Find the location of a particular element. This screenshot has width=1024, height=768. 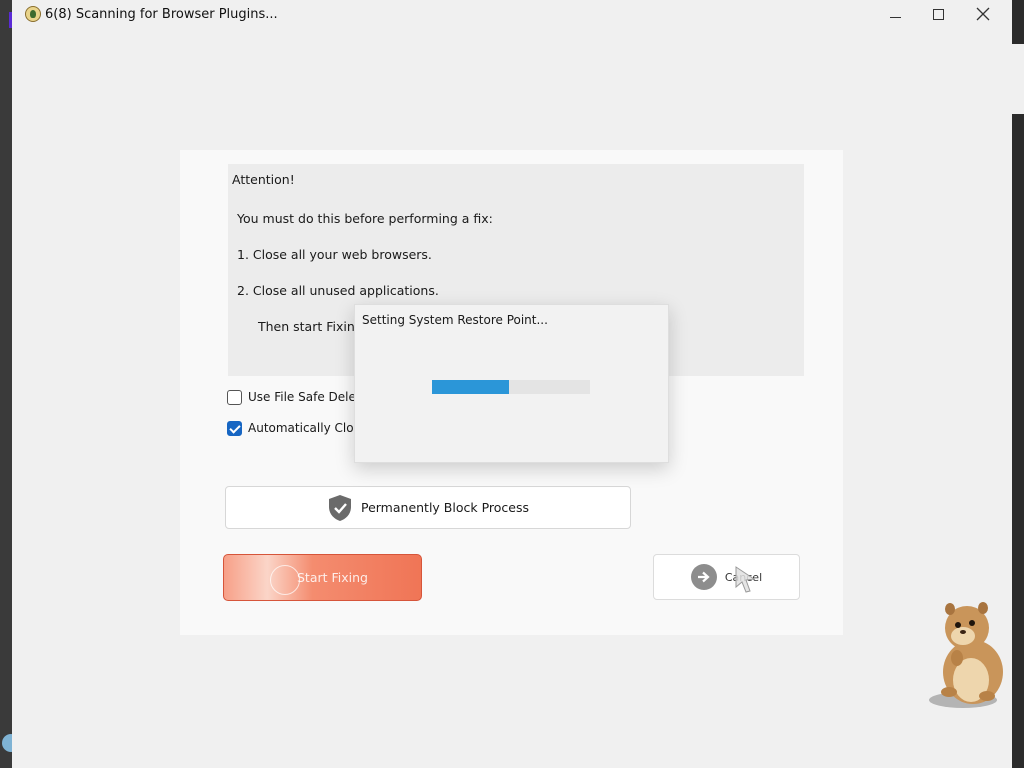

close-icon is located at coordinates (983, 14).